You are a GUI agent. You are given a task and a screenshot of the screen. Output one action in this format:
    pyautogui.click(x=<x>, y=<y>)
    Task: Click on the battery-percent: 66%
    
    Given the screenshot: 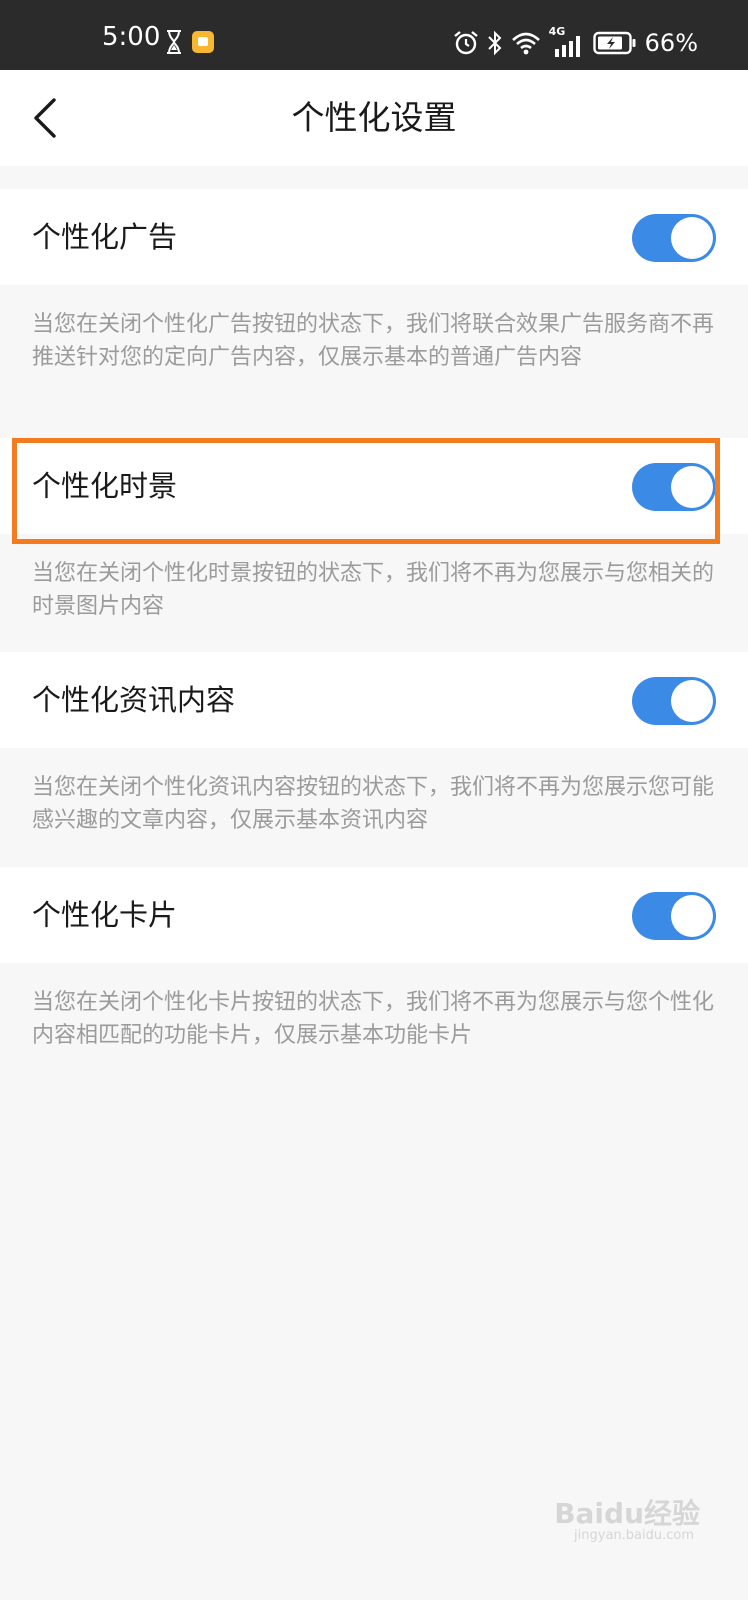 What is the action you would take?
    pyautogui.click(x=671, y=43)
    